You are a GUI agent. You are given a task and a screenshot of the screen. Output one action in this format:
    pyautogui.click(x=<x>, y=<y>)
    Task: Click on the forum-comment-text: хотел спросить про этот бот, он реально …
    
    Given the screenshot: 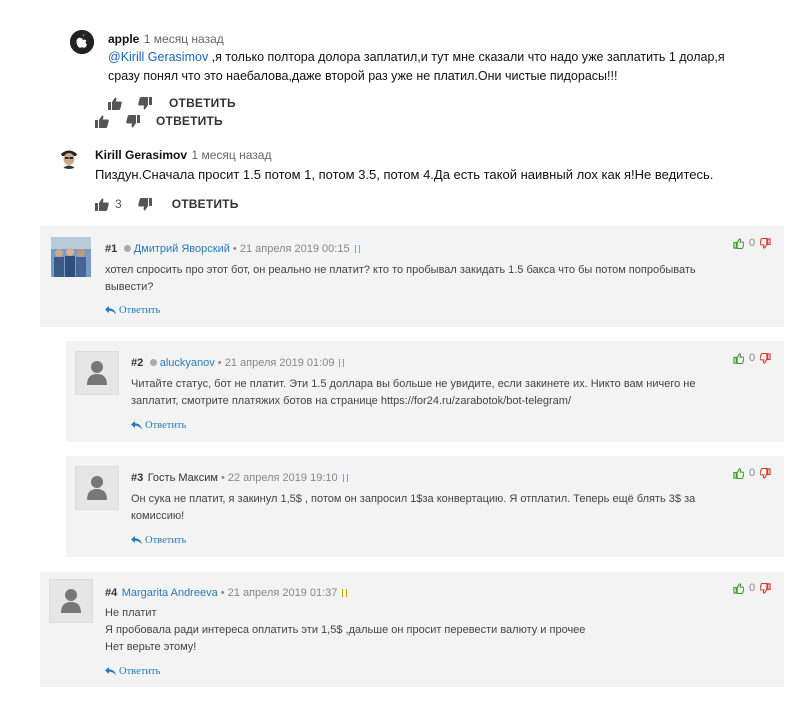 What is the action you would take?
    pyautogui.click(x=430, y=279)
    